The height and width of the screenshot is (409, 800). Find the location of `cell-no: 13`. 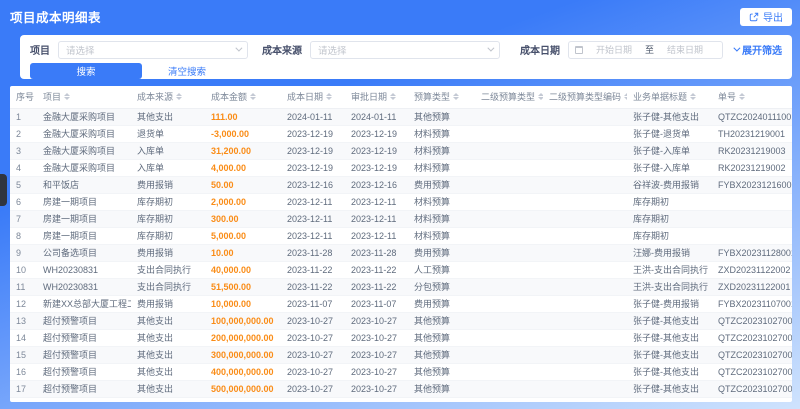

cell-no: 13 is located at coordinates (23, 321).